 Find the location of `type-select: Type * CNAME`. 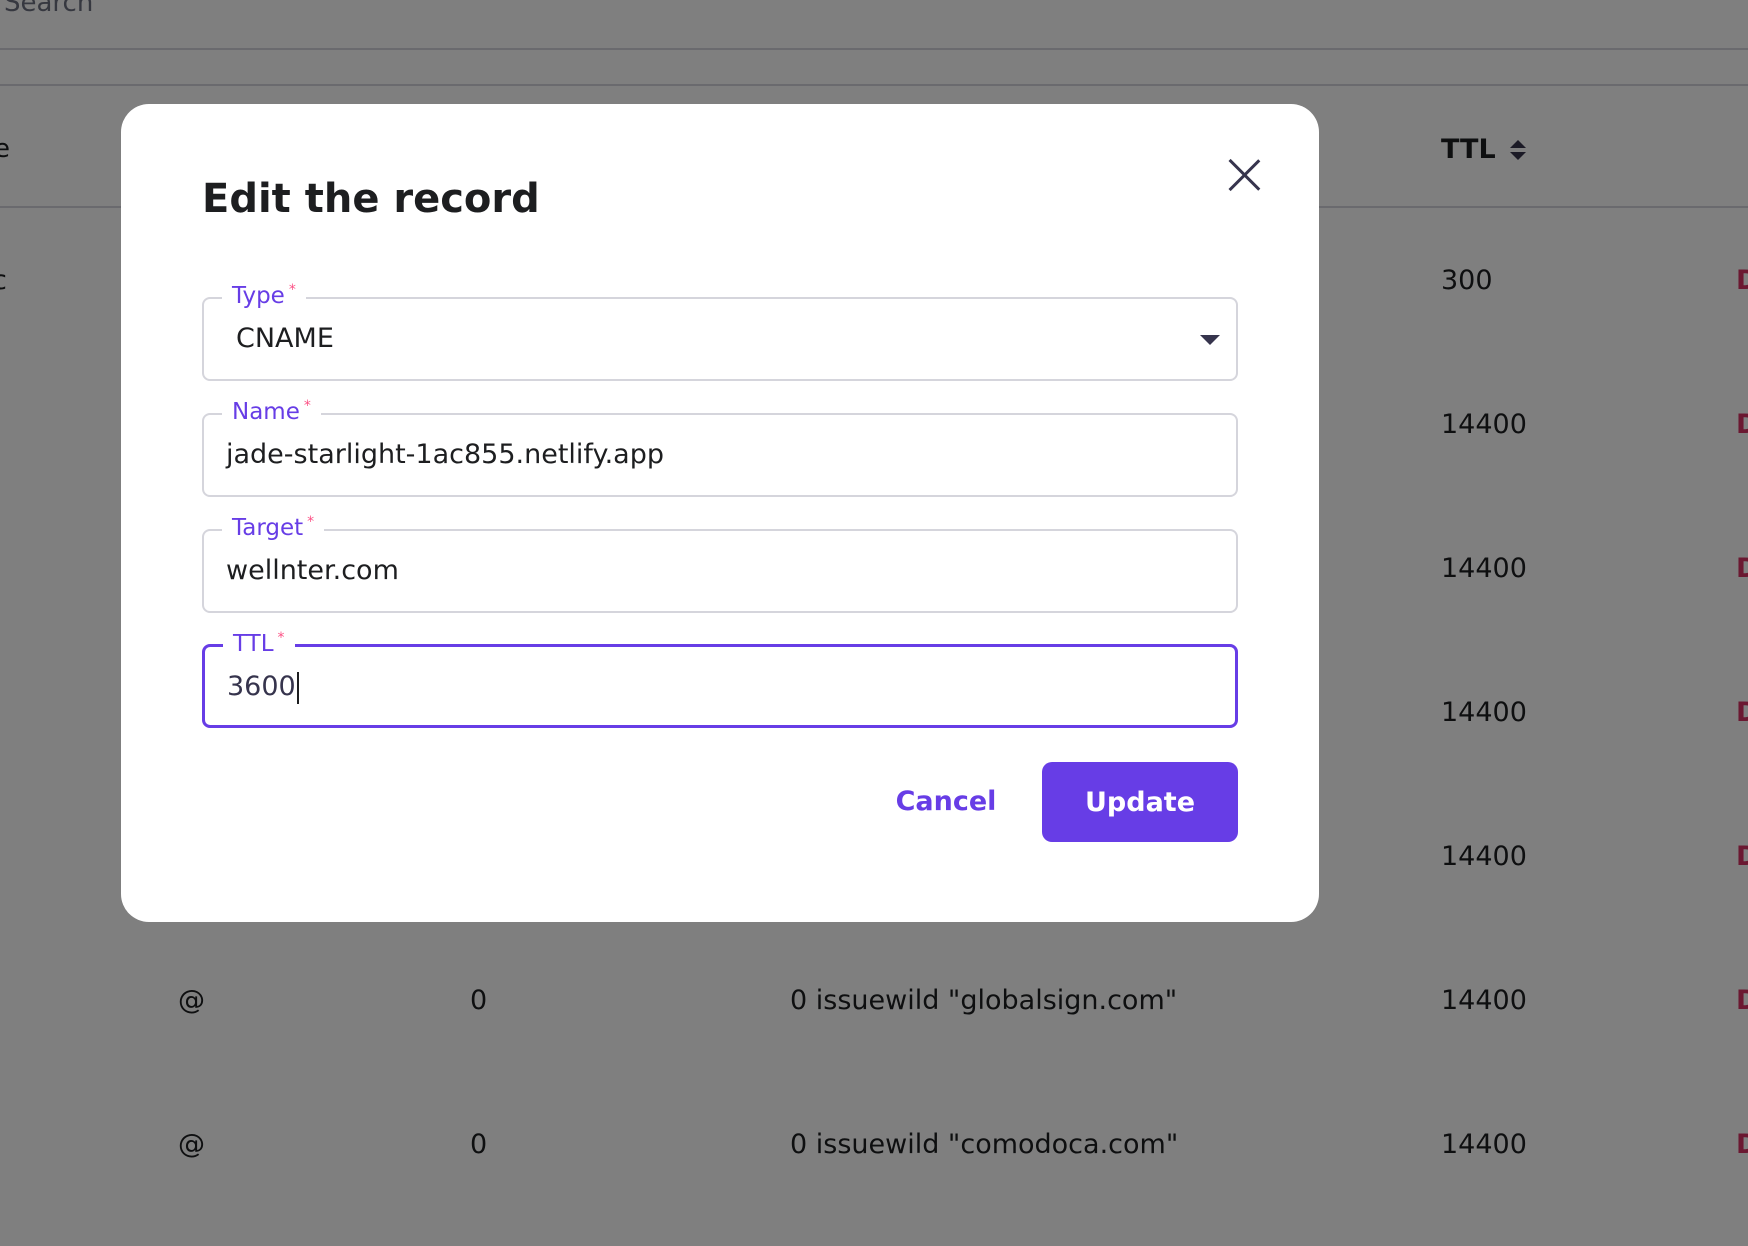

type-select: Type * CNAME is located at coordinates (720, 332).